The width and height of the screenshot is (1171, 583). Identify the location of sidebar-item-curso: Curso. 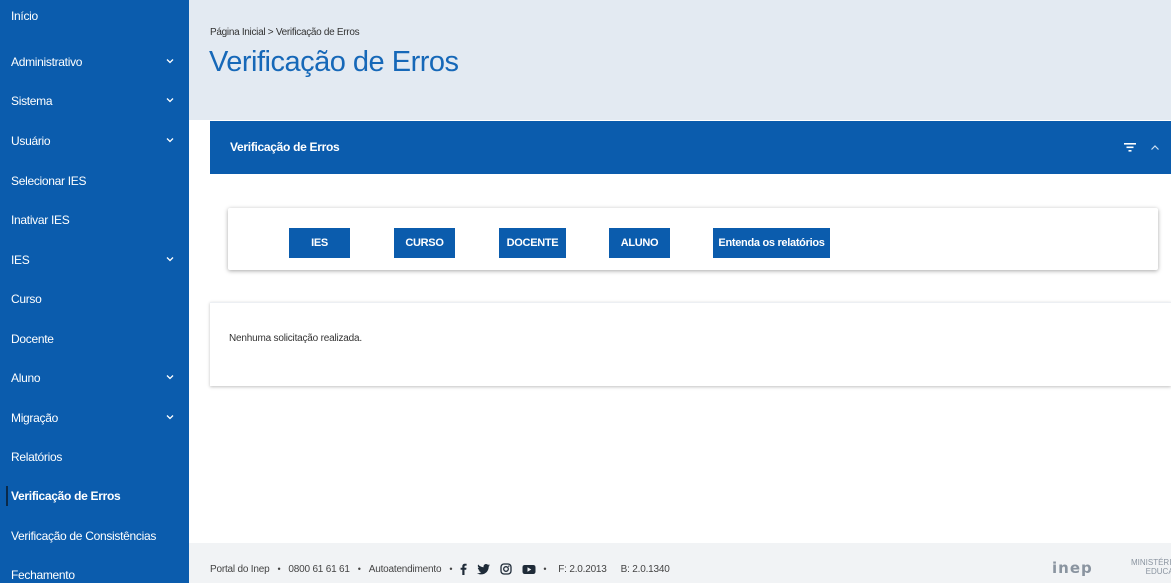
(94, 299).